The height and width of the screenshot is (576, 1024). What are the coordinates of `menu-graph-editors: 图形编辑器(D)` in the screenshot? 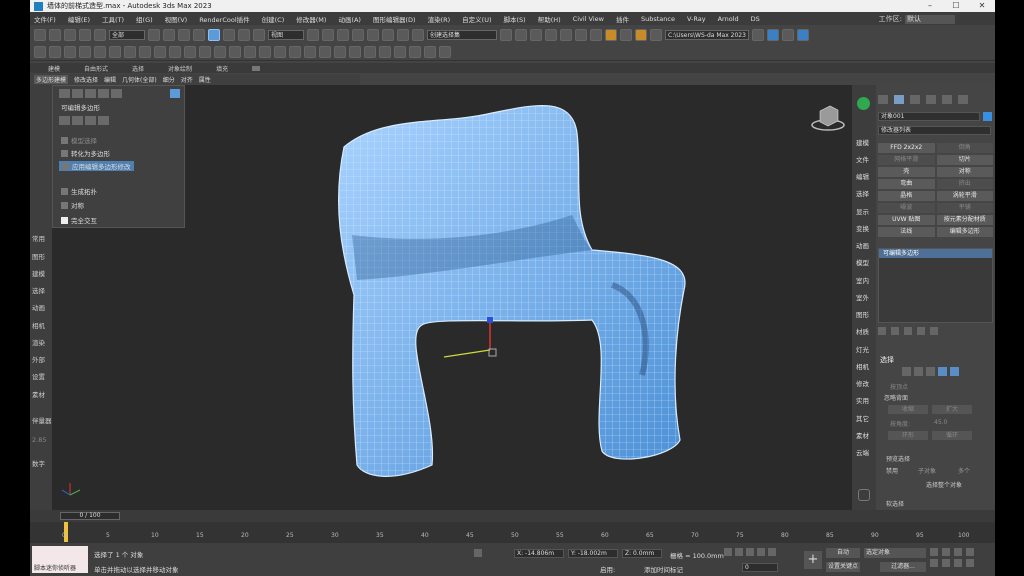 It's located at (394, 19).